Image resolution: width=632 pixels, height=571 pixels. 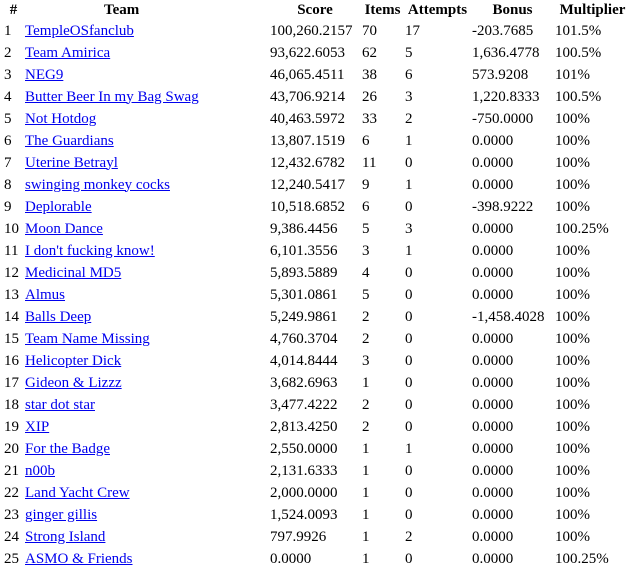 What do you see at coordinates (304, 470) in the screenshot?
I see `score-cell: 2,131.6333` at bounding box center [304, 470].